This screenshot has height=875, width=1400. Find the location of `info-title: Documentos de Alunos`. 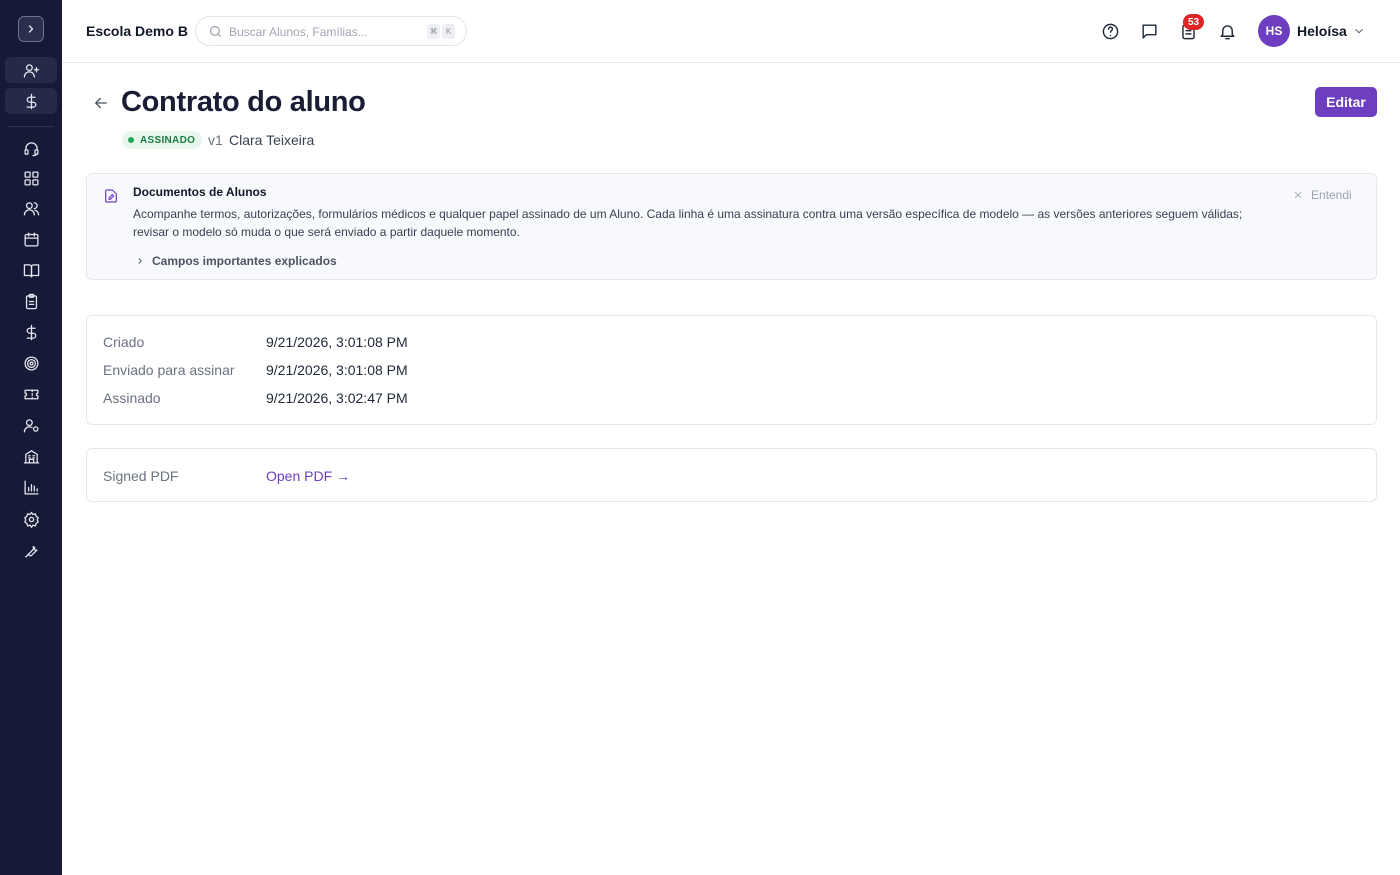

info-title: Documentos de Alunos is located at coordinates (200, 192).